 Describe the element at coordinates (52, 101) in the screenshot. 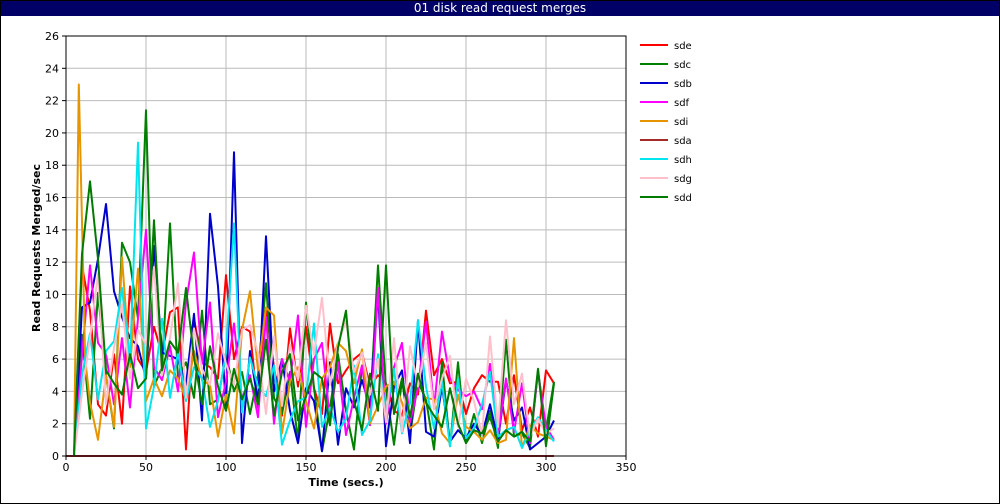

I see `y-tick-label: 22` at that location.